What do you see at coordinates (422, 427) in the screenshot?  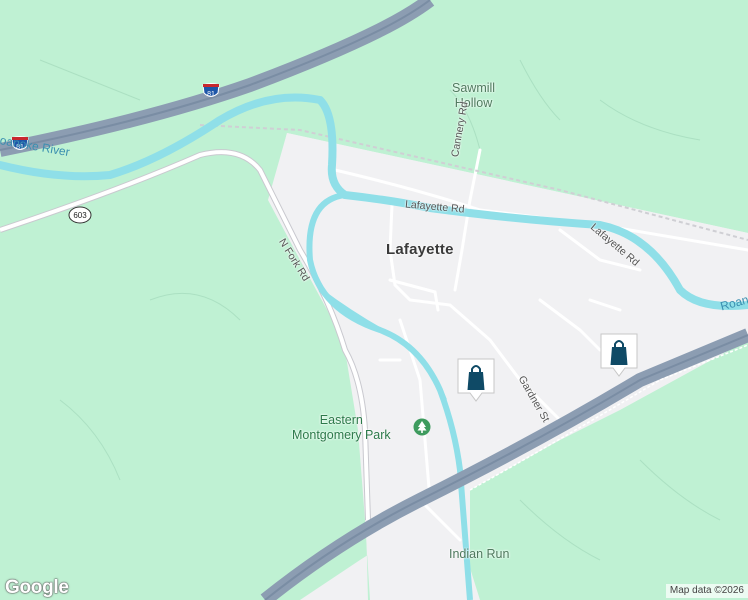 I see `tree-icon` at bounding box center [422, 427].